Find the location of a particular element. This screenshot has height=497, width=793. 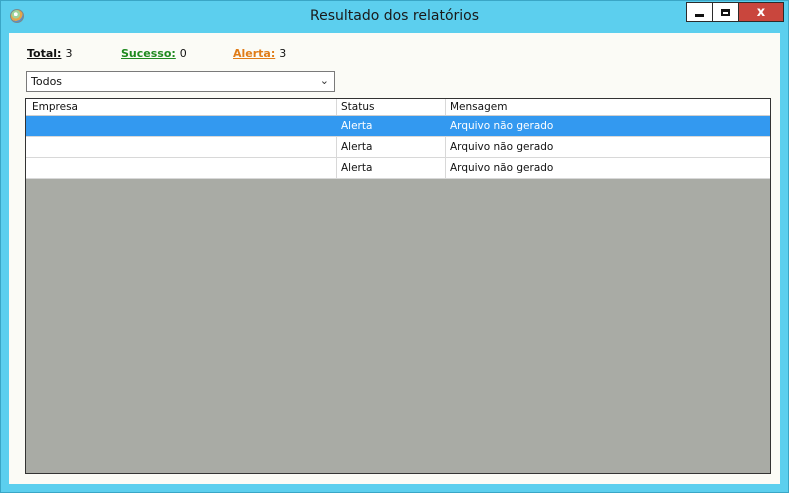

close-icon: x is located at coordinates (761, 12).